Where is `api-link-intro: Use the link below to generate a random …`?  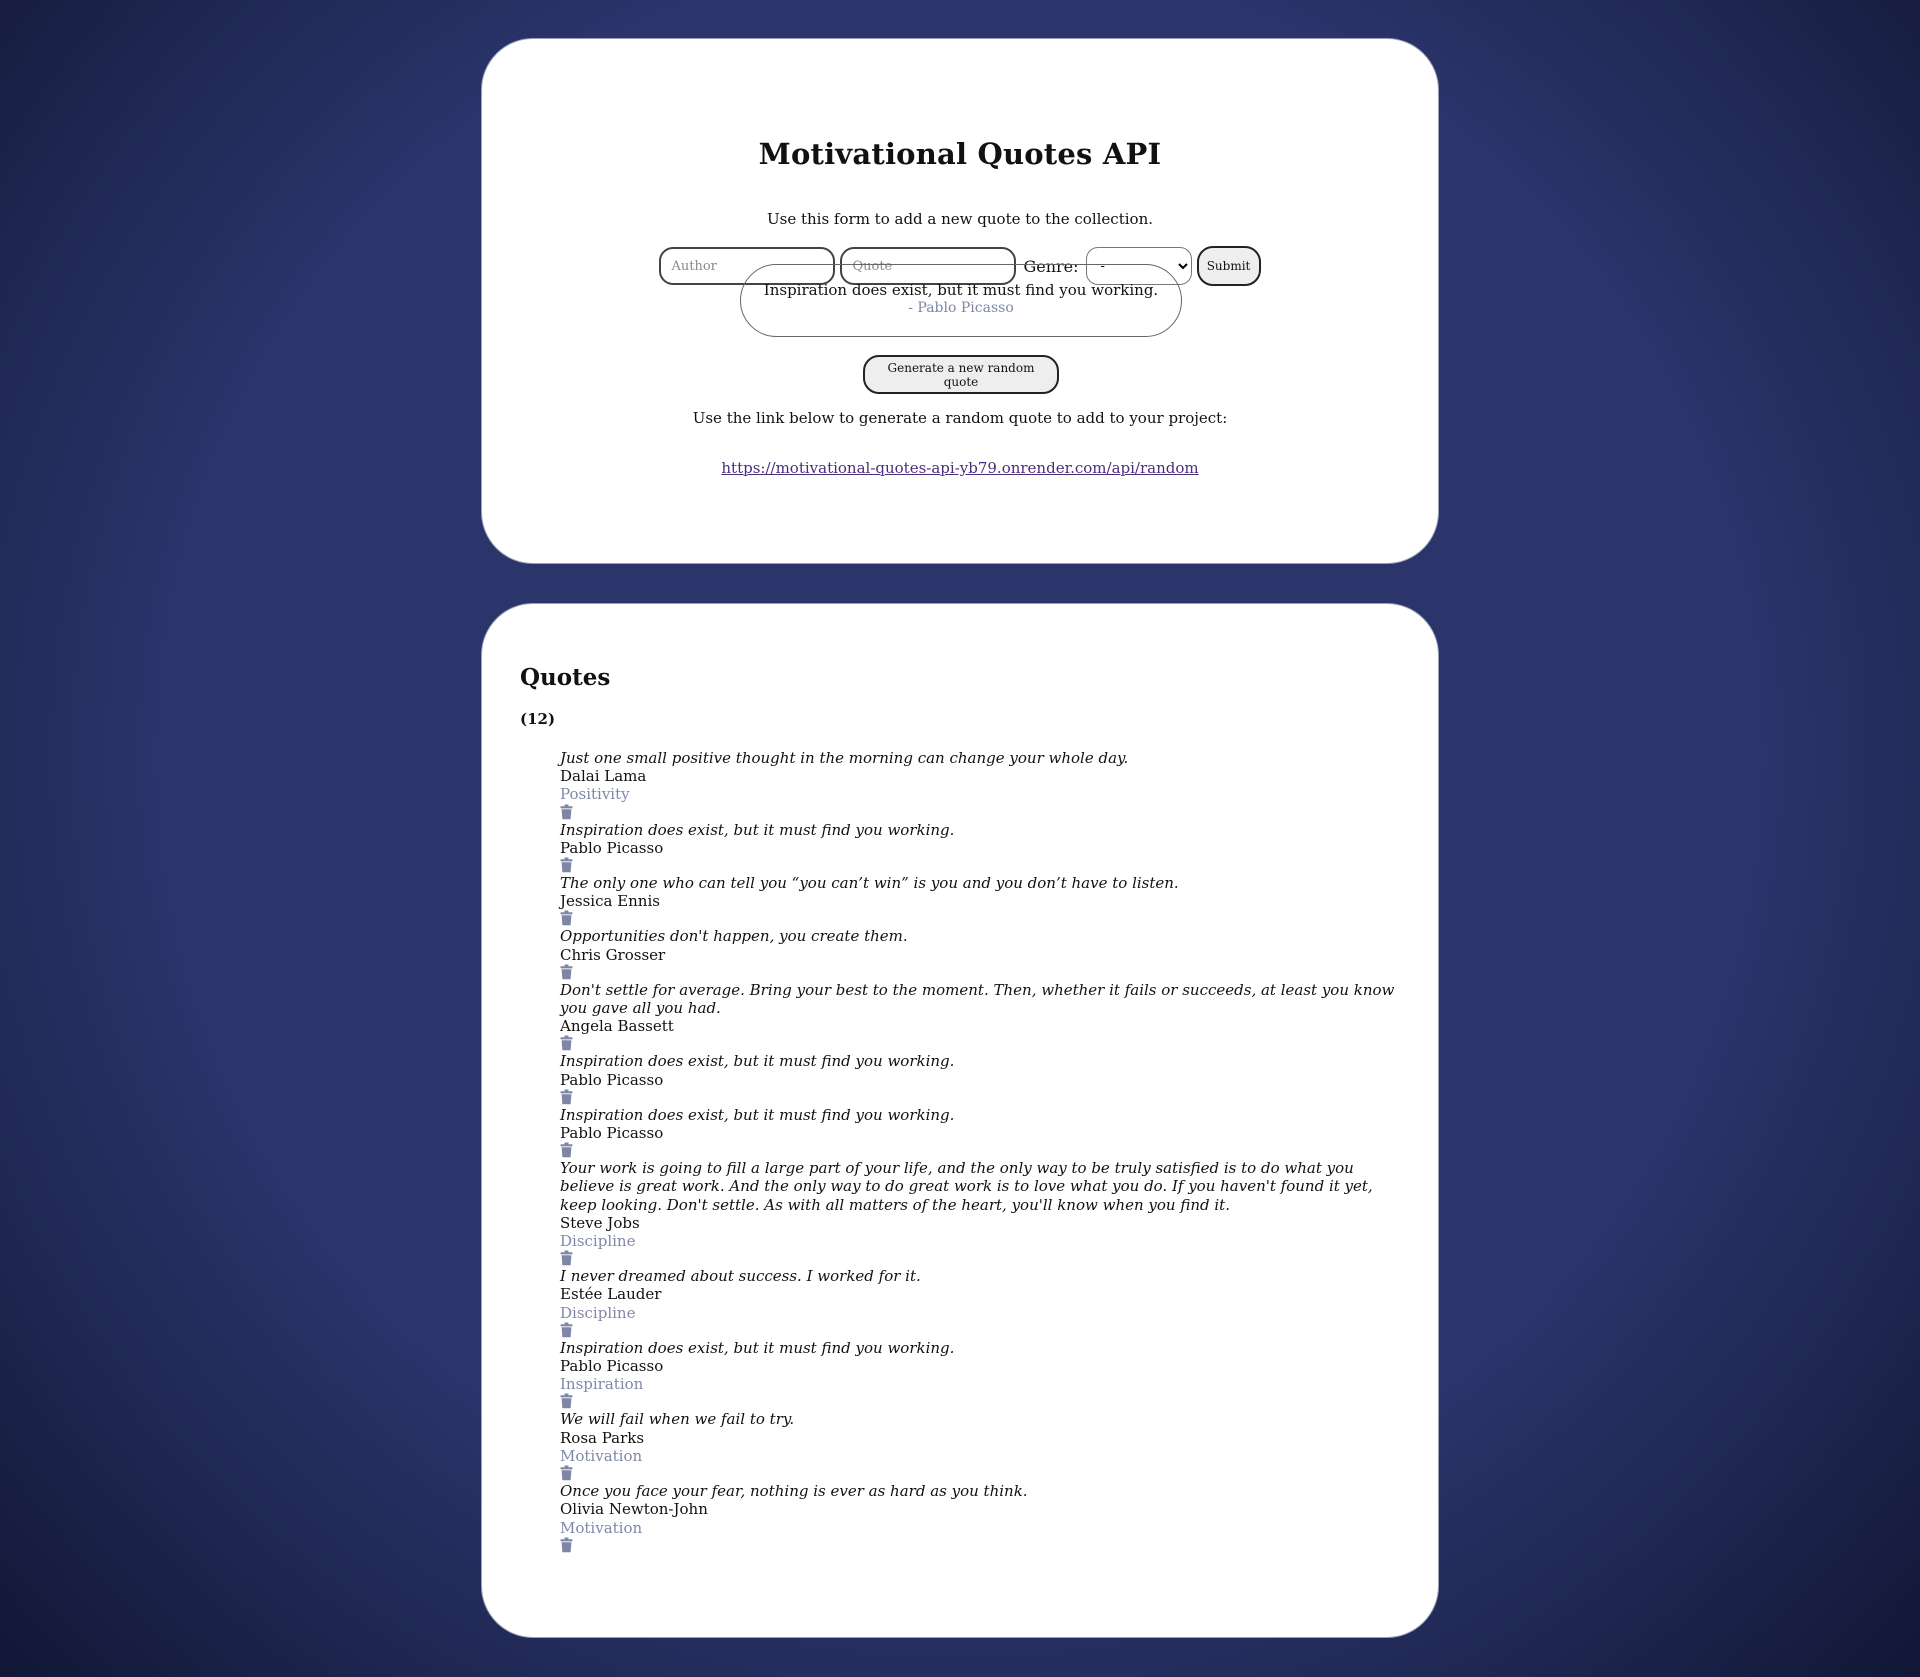
api-link-intro: Use the link below to generate a random … is located at coordinates (960, 418).